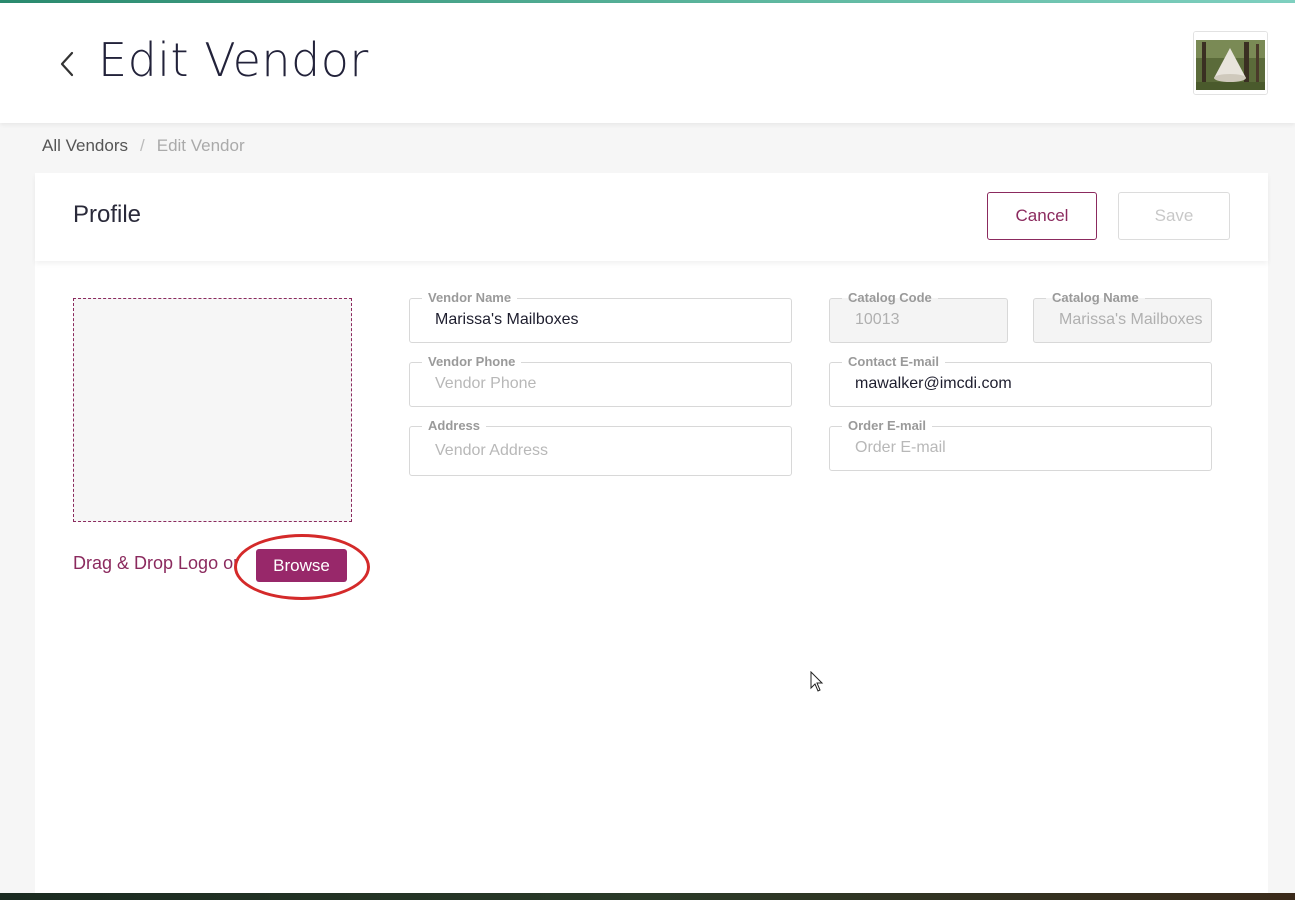  I want to click on catalog-name-field: Catalog Name Marissa's Mailboxes, so click(1122, 316).